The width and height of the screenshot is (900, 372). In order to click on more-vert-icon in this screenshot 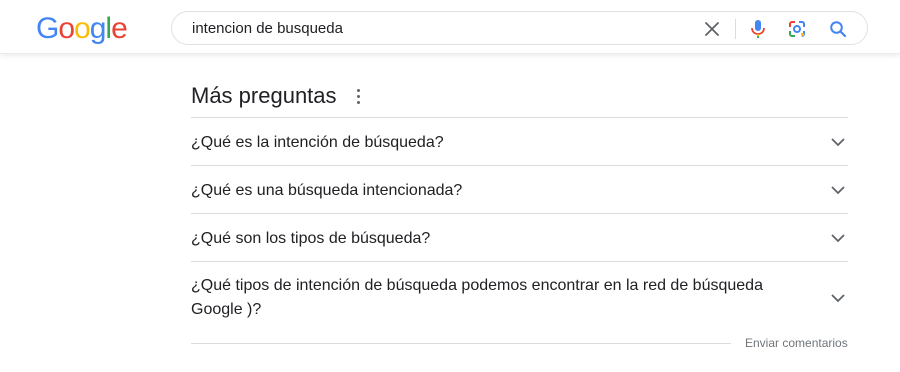, I will do `click(358, 96)`.